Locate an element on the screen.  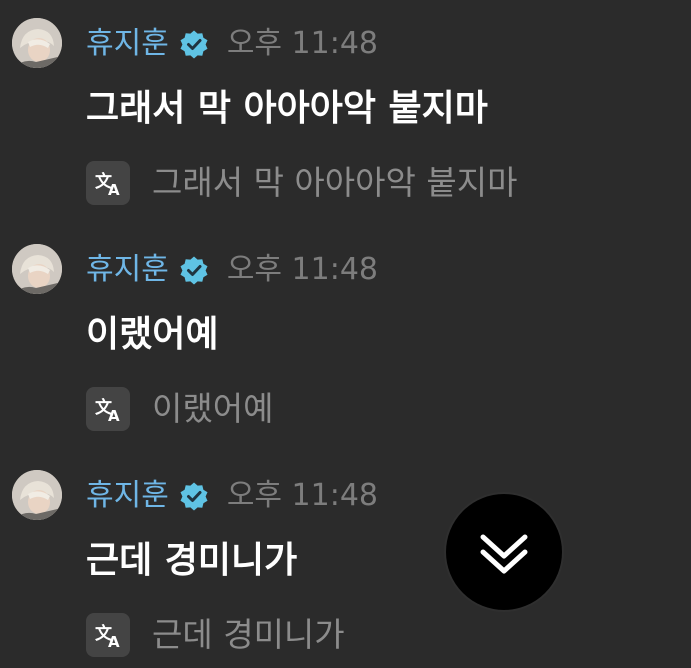
translation-row: 文 A 이랬어예 is located at coordinates (179, 409).